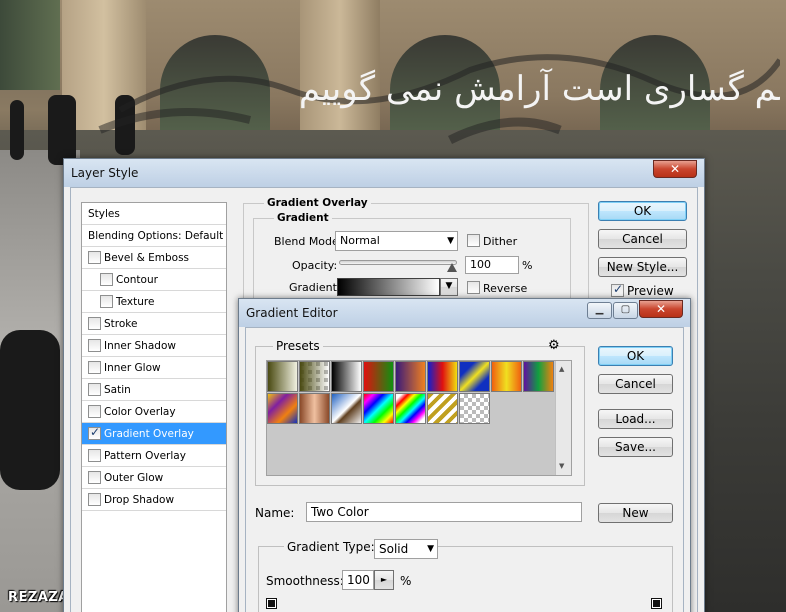 The image size is (786, 612). What do you see at coordinates (154, 346) in the screenshot?
I see `style-item-inner-shadow: Inner Shadow` at bounding box center [154, 346].